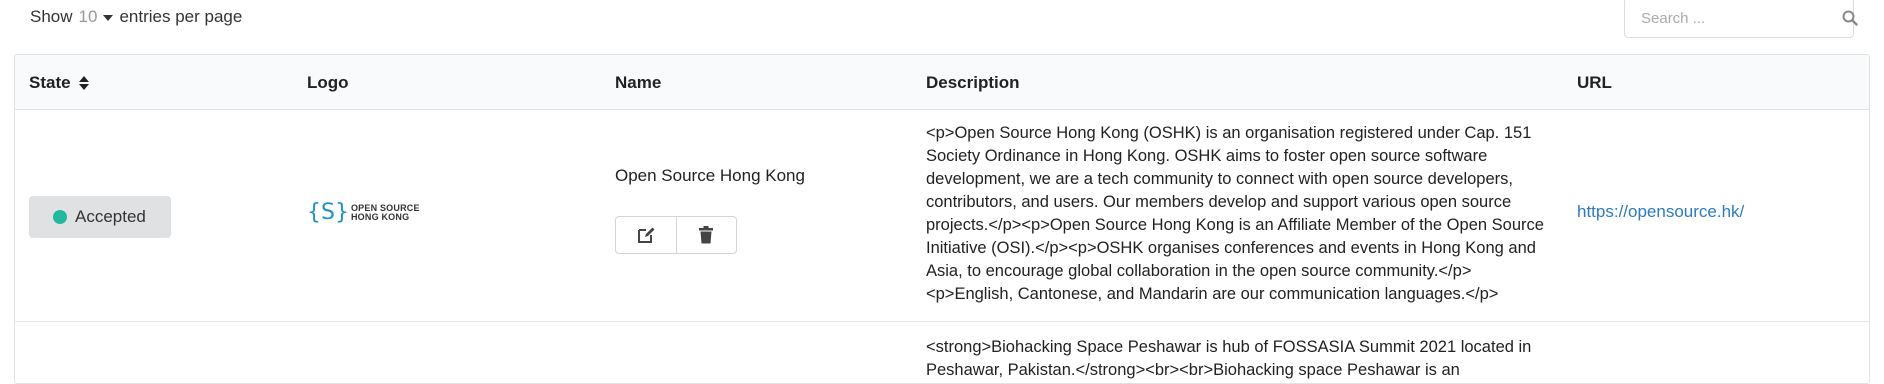 This screenshot has height=384, width=1884. I want to click on header-url: URL, so click(1594, 83).